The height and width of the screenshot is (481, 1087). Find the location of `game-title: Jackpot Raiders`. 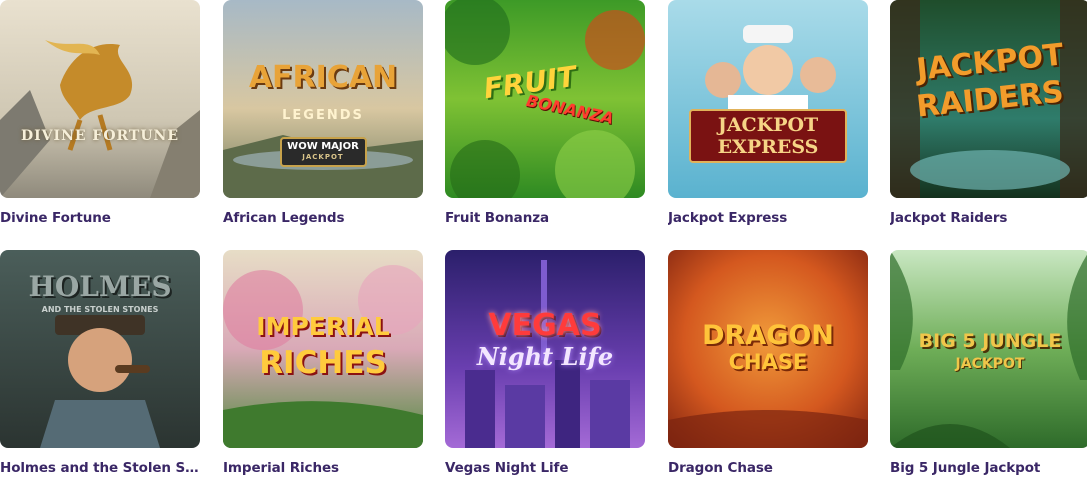

game-title: Jackpot Raiders is located at coordinates (988, 218).